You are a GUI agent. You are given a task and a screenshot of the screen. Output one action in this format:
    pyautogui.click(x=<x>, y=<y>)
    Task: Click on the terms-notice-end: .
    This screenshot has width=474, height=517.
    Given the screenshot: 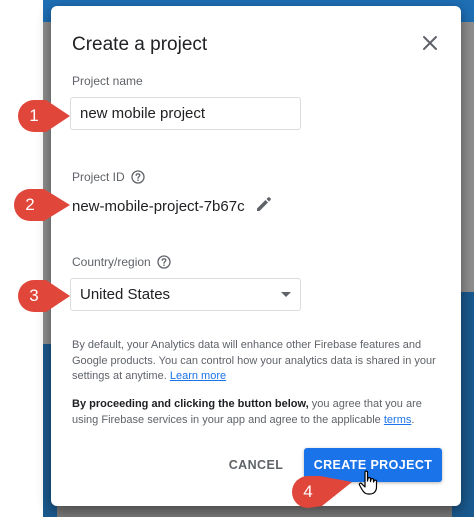 What is the action you would take?
    pyautogui.click(x=413, y=419)
    